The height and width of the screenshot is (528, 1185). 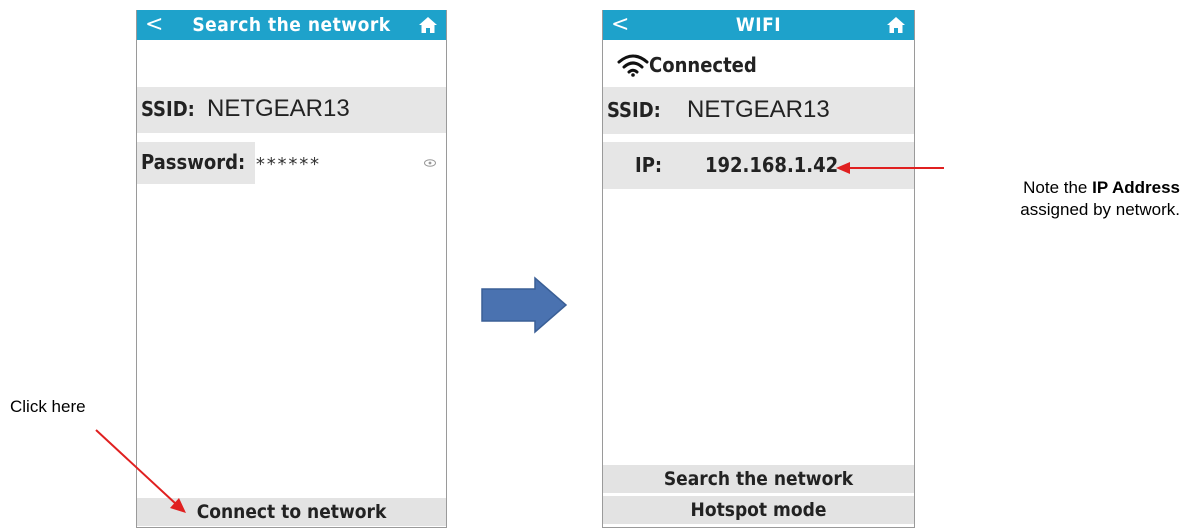 I want to click on click-pointer-arrow-icon, so click(x=140, y=471).